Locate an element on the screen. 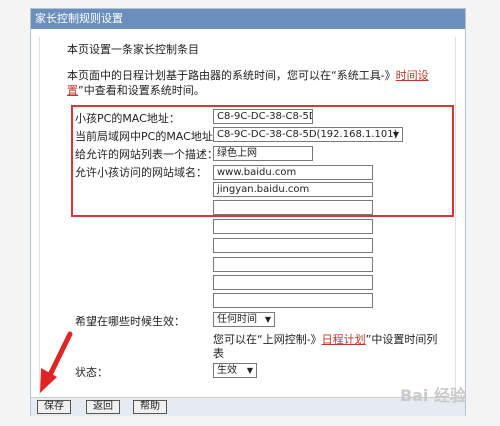 The width and height of the screenshot is (500, 426). watermark-logo: Bai 经验 is located at coordinates (432, 395).